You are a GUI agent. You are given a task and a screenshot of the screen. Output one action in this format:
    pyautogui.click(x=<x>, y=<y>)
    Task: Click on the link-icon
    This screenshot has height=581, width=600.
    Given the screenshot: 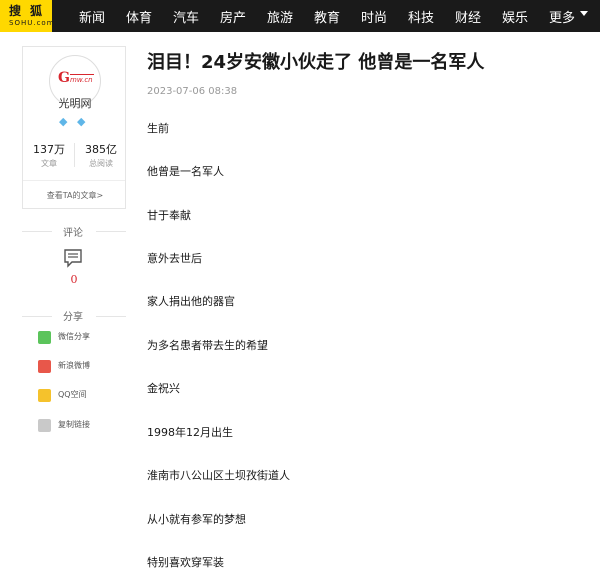 What is the action you would take?
    pyautogui.click(x=44, y=425)
    